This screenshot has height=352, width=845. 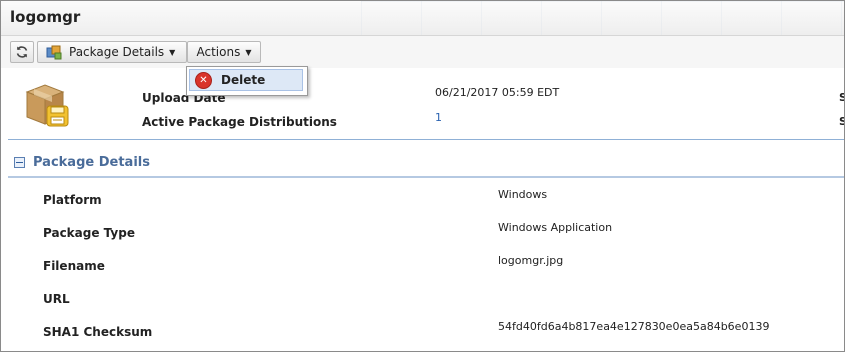 What do you see at coordinates (91, 162) in the screenshot?
I see `section-title: Package Details` at bounding box center [91, 162].